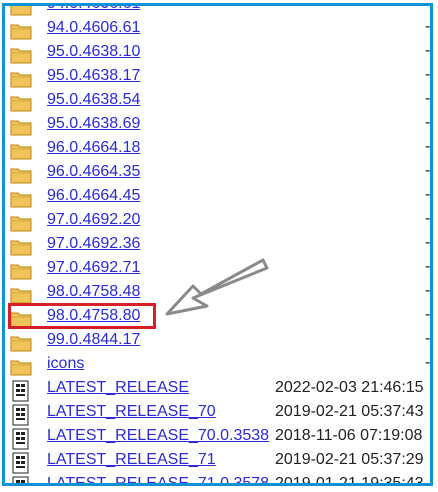  I want to click on entry-link: 95.0.4638.10, so click(93, 52).